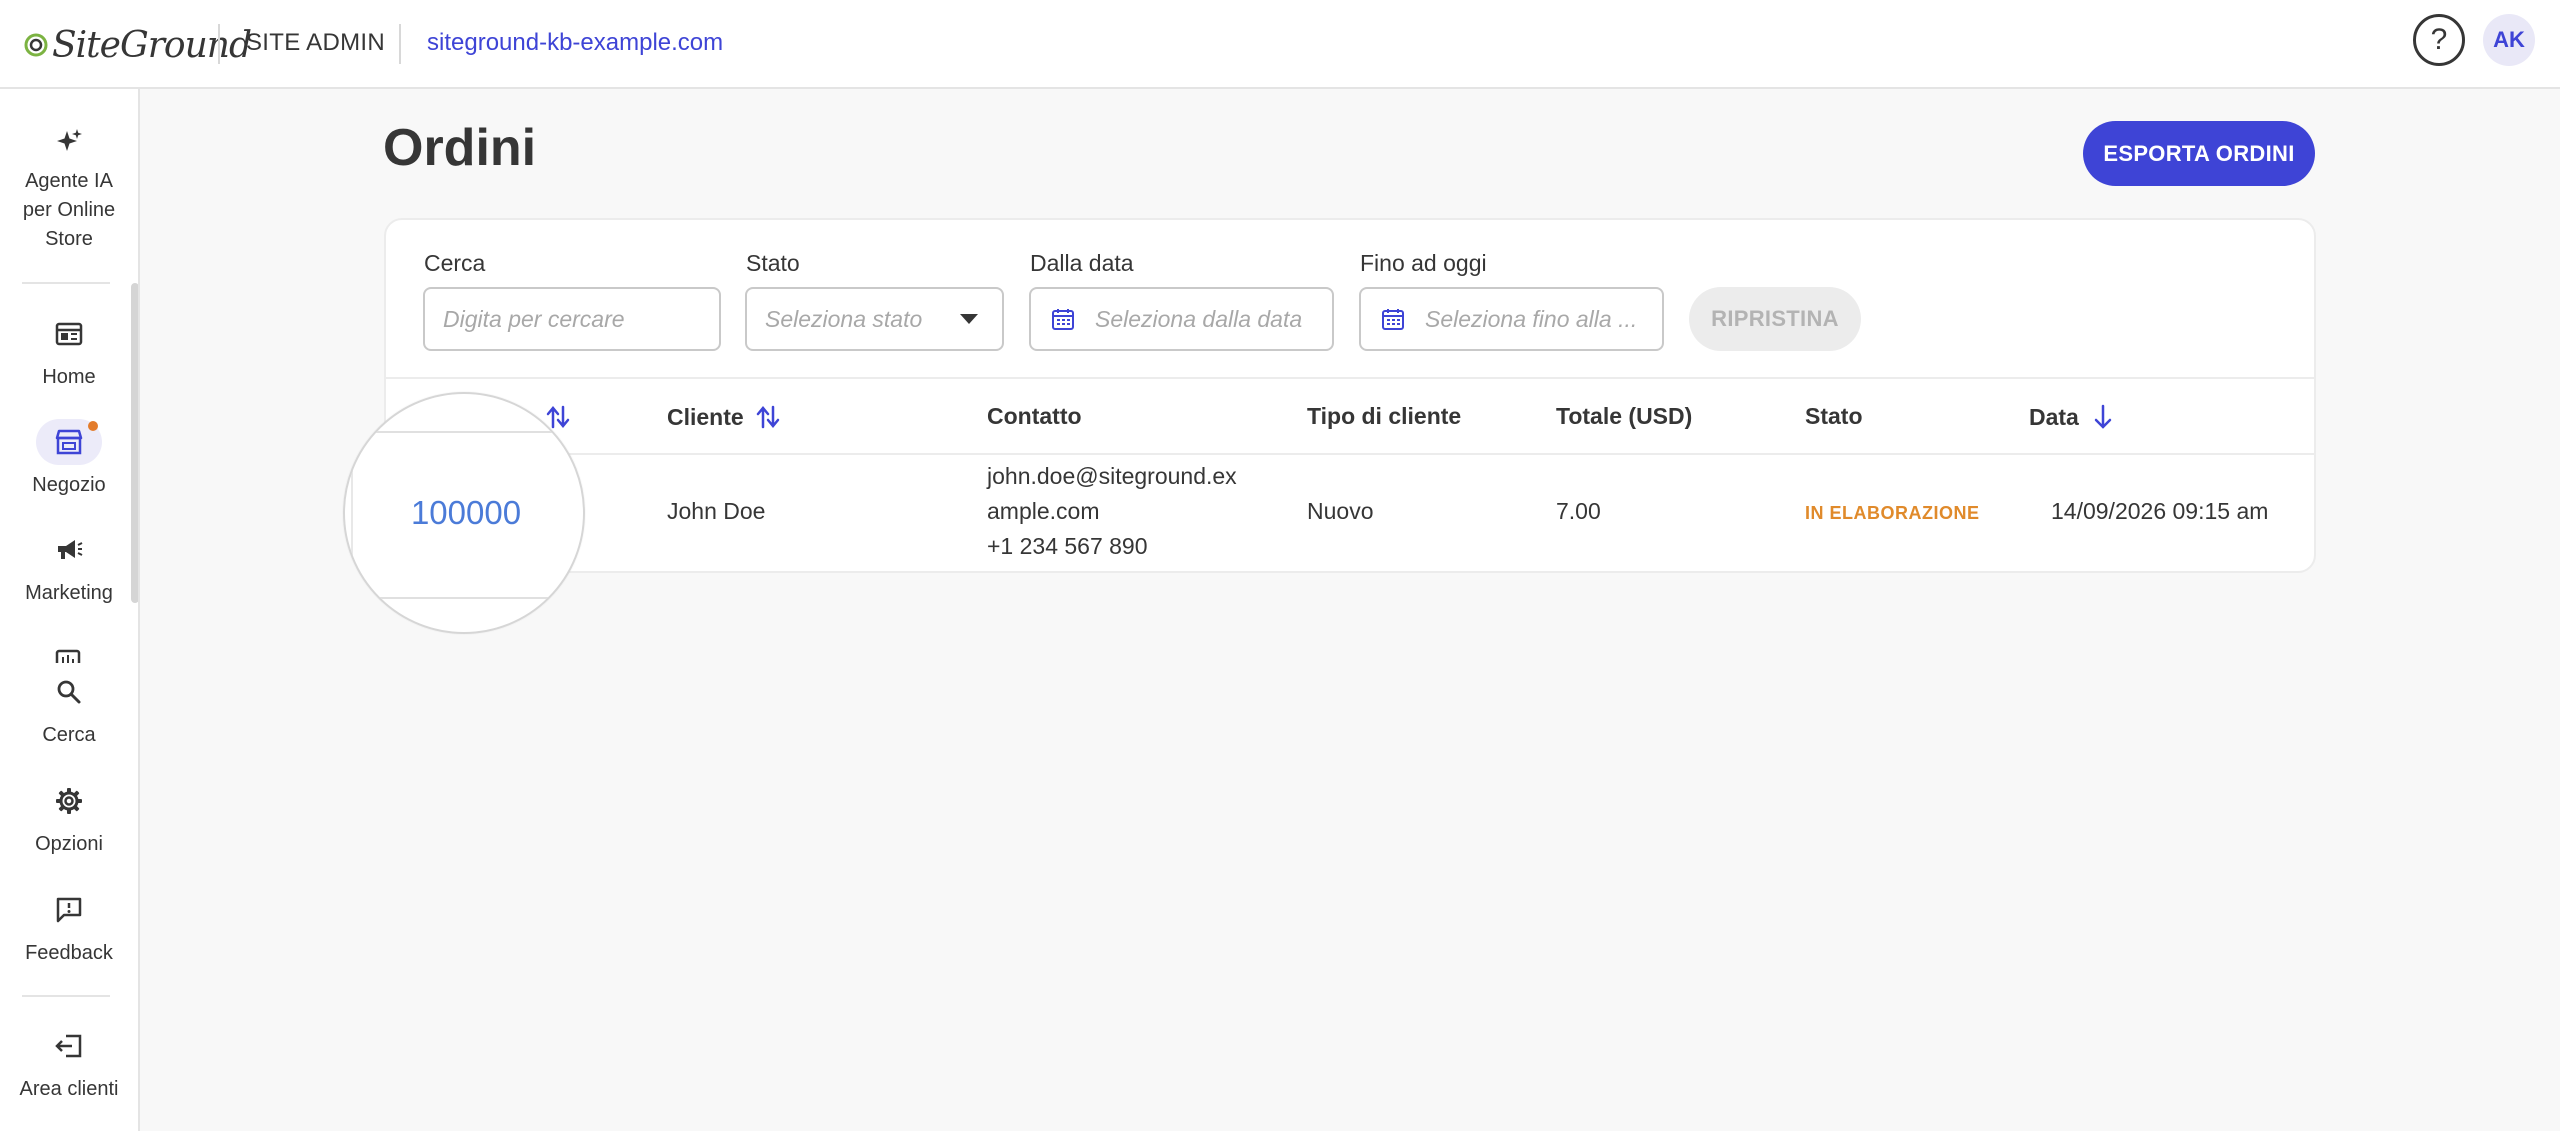  I want to click on sidebar-item-marketing: Marketing, so click(69, 567).